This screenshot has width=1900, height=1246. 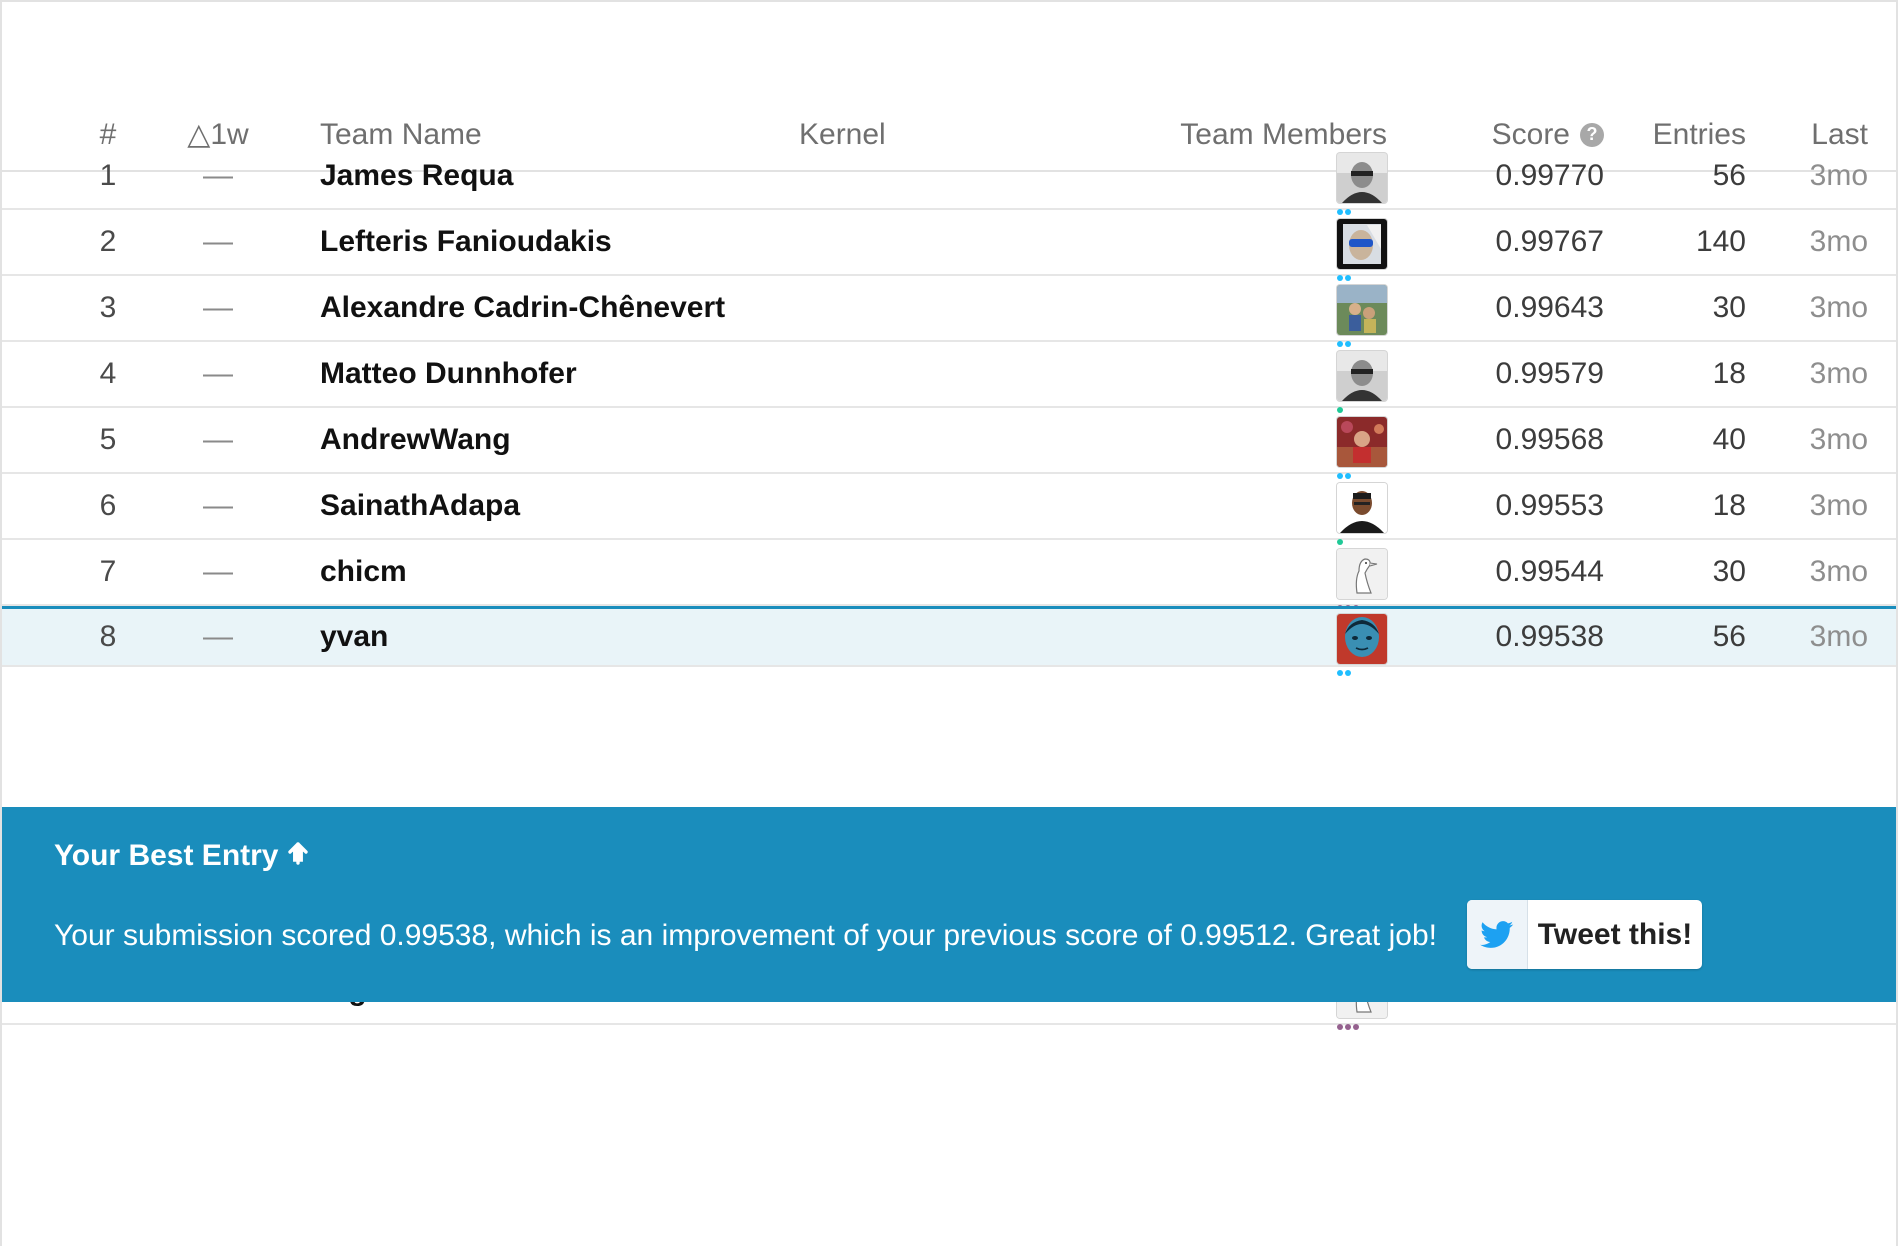 I want to click on score-cell: 0.99643, so click(x=1549, y=307).